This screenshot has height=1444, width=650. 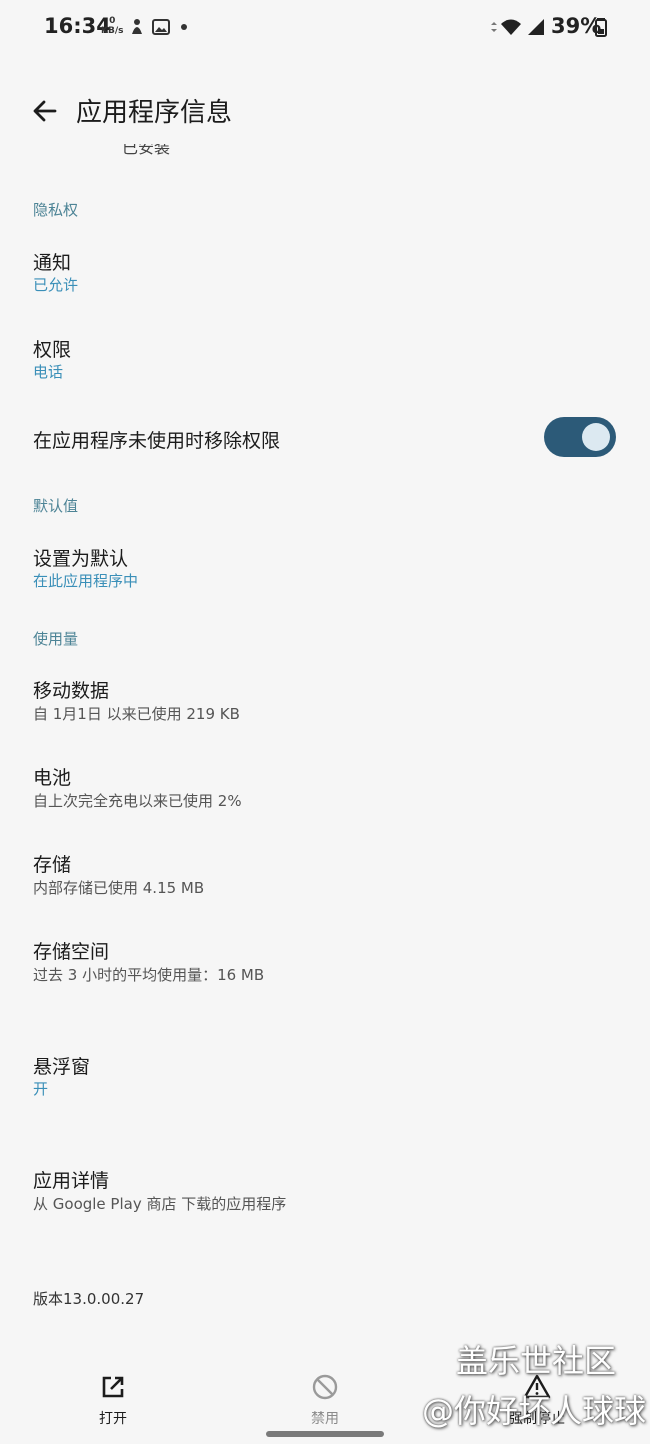 What do you see at coordinates (325, 1387) in the screenshot?
I see `disable-icon` at bounding box center [325, 1387].